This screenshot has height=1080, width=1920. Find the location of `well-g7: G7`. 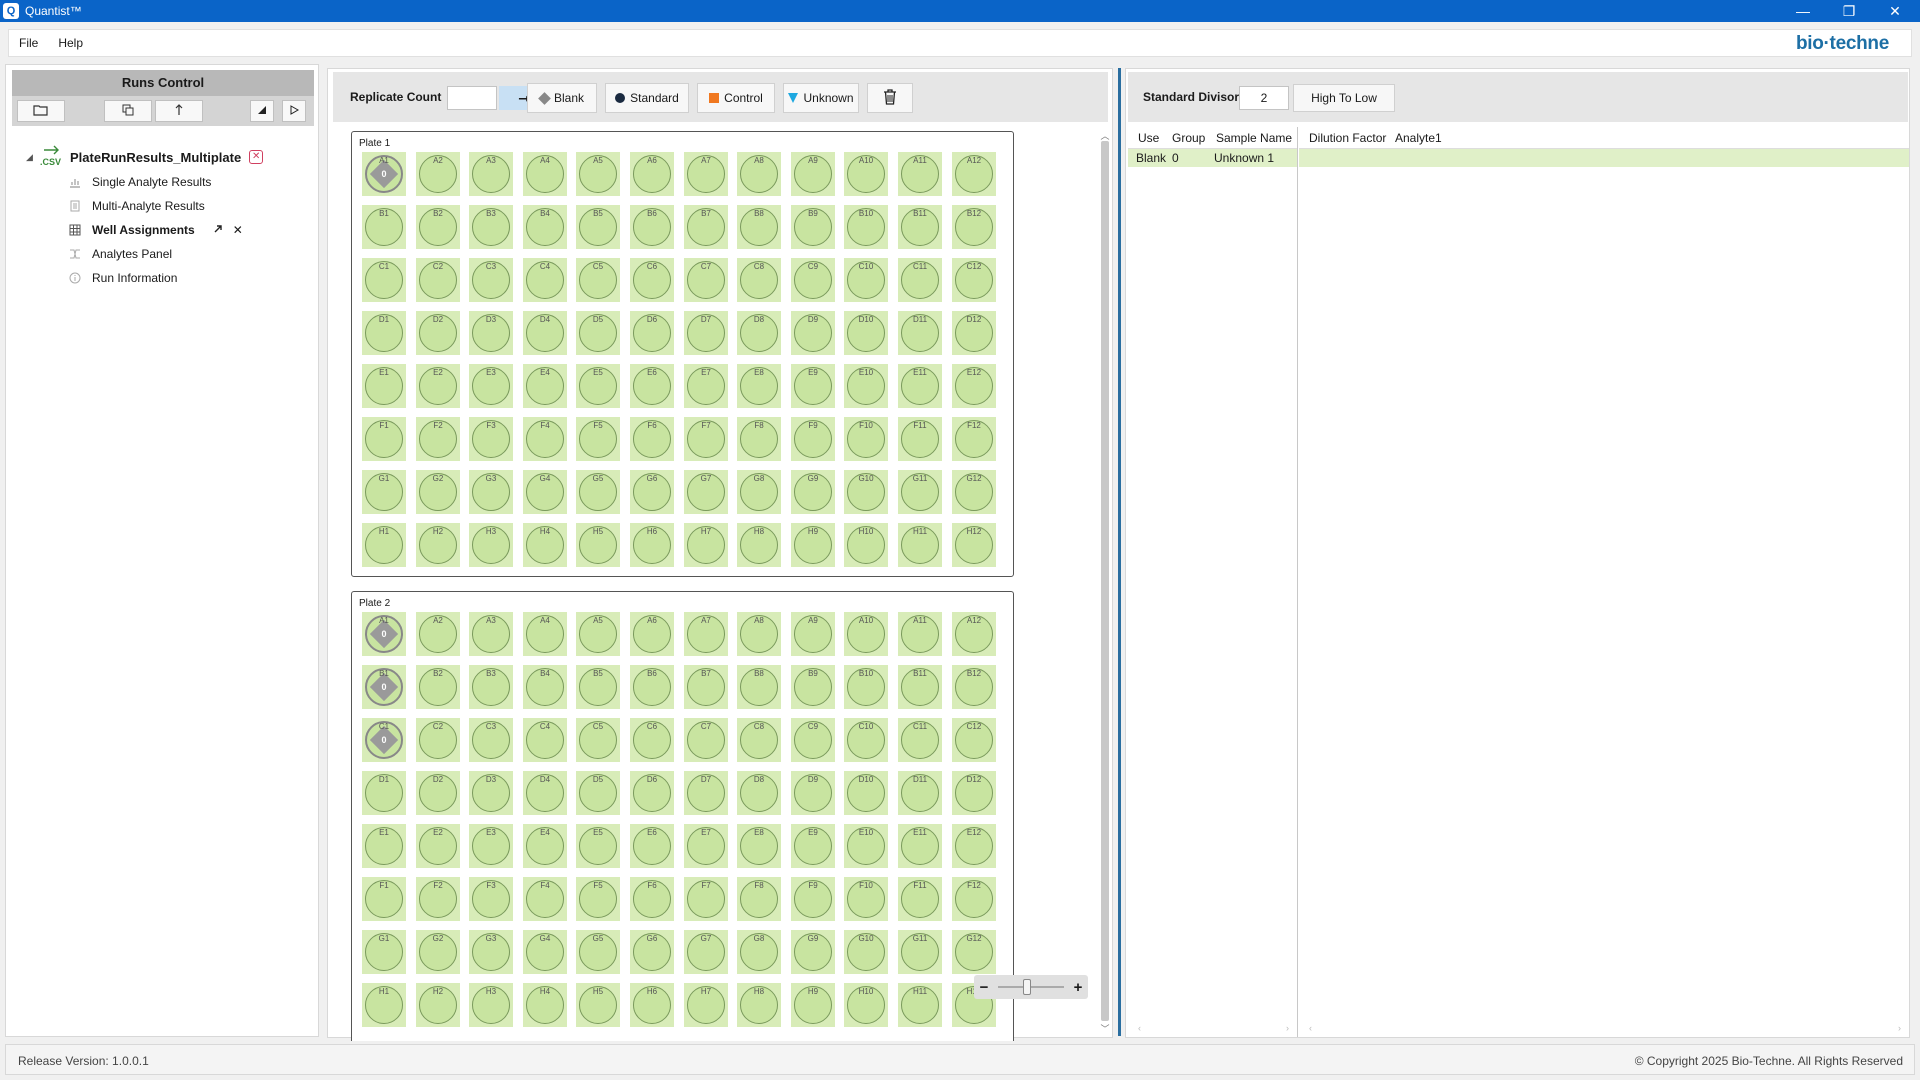

well-g7: G7 is located at coordinates (706, 492).